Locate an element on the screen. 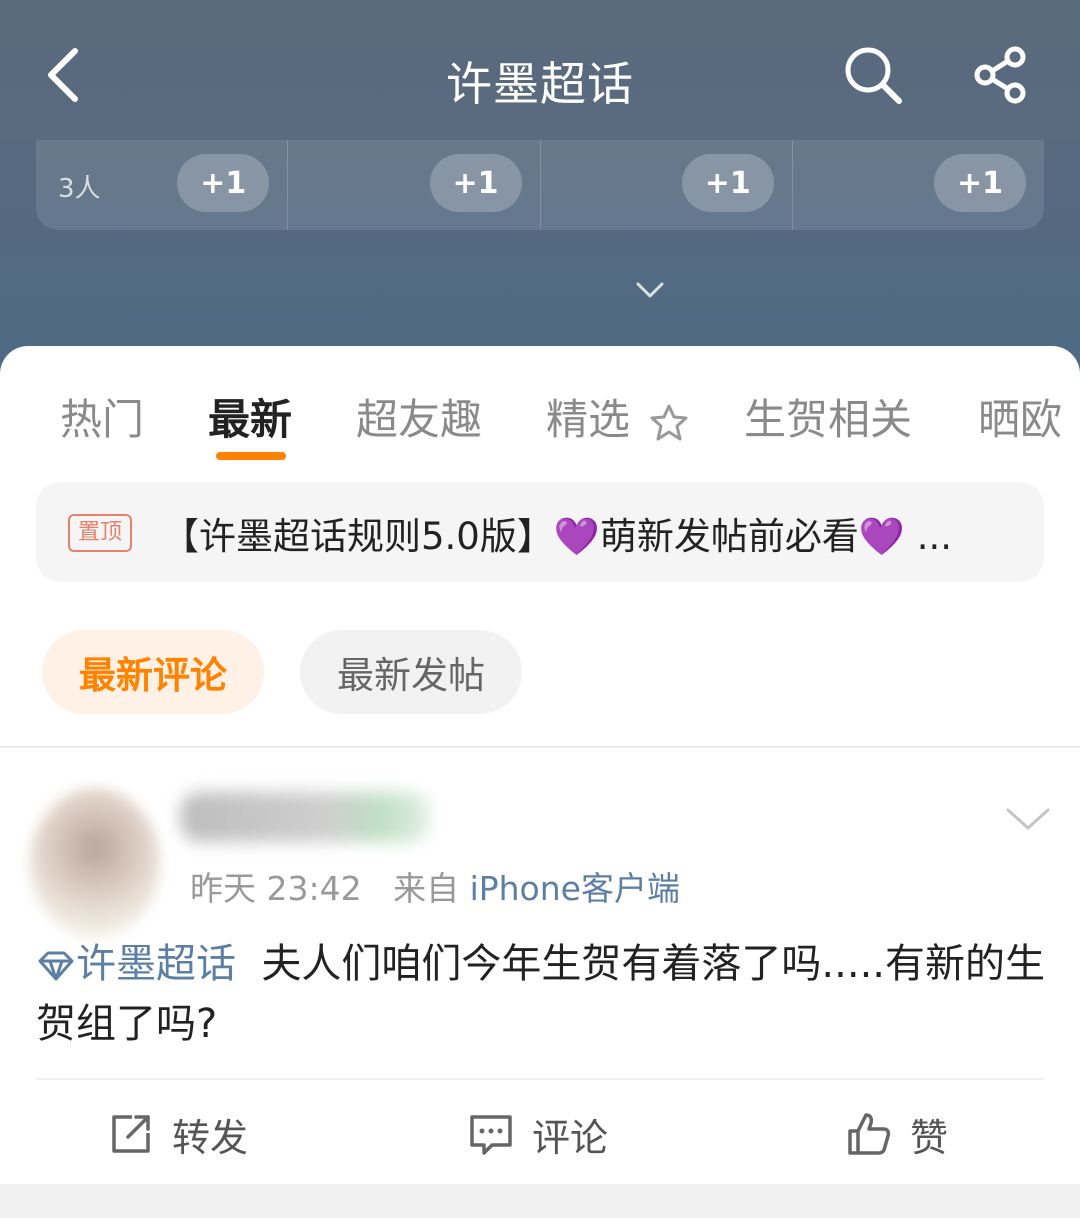 This screenshot has width=1080, height=1218. repost-label: 转发 is located at coordinates (210, 1137).